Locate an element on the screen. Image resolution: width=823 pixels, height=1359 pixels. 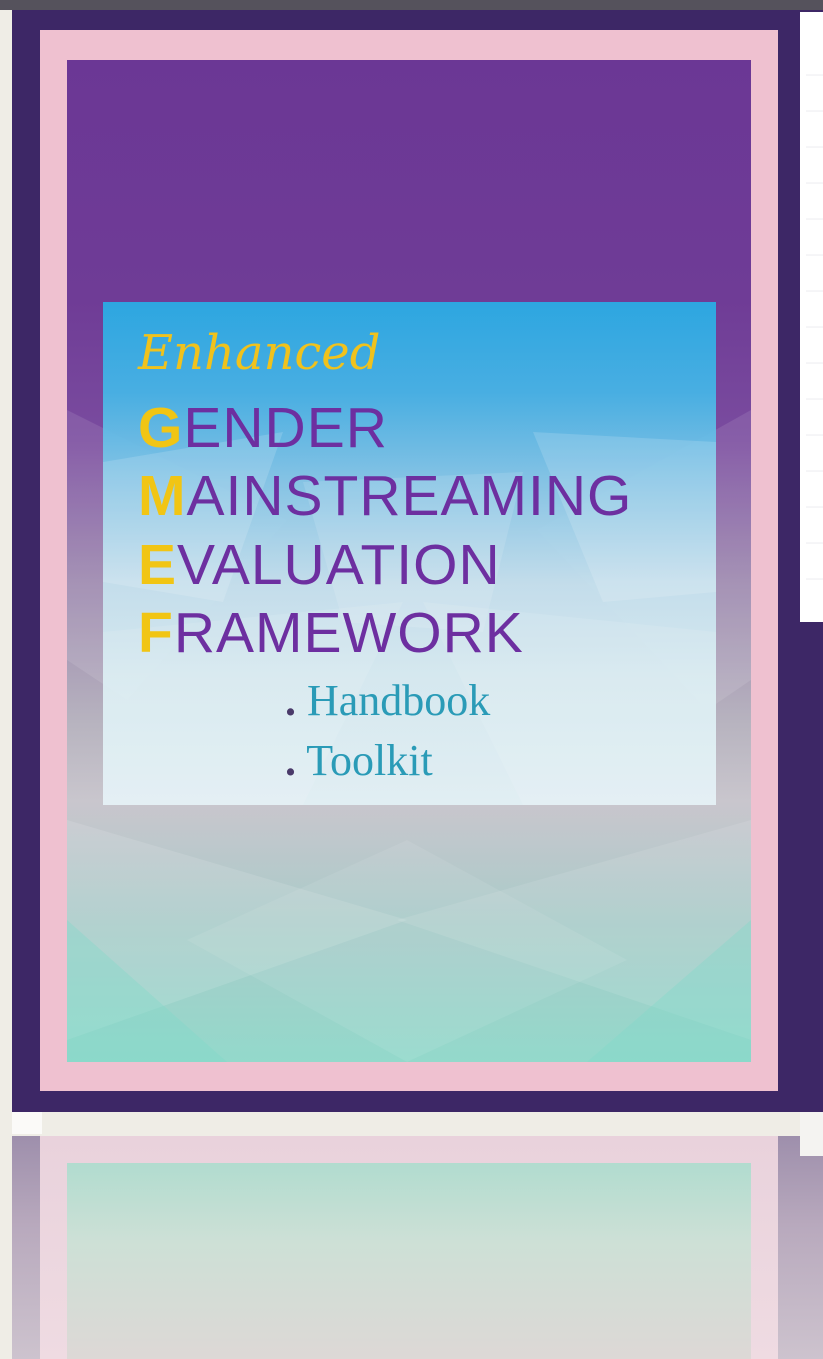
section-label: Handbook is located at coordinates (399, 700).